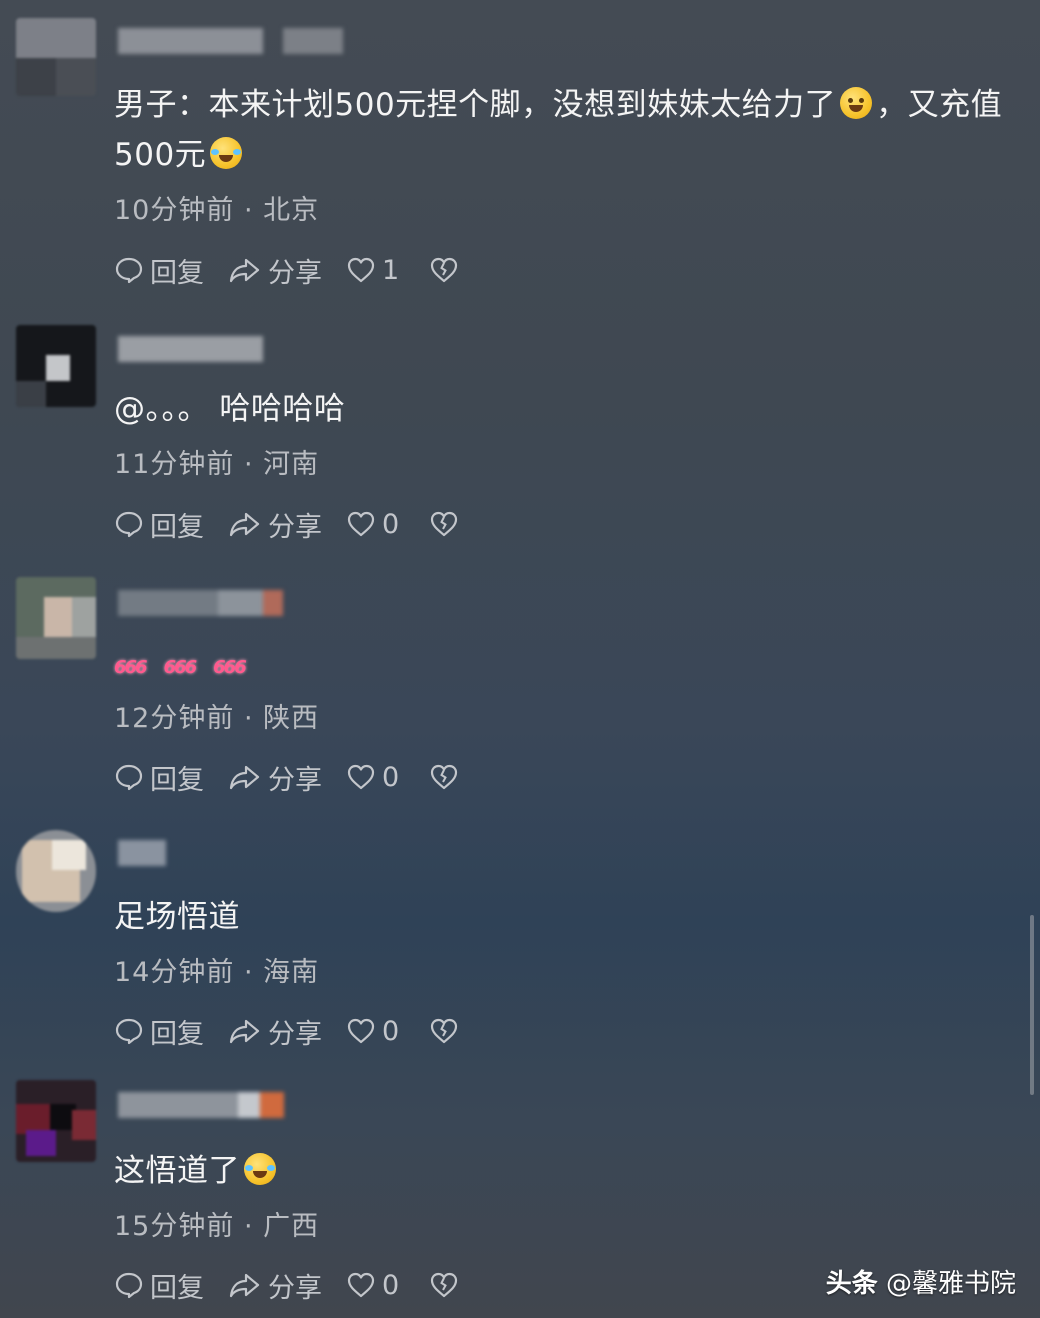  I want to click on comment-meta: 11分钟前 · 河南, so click(217, 464).